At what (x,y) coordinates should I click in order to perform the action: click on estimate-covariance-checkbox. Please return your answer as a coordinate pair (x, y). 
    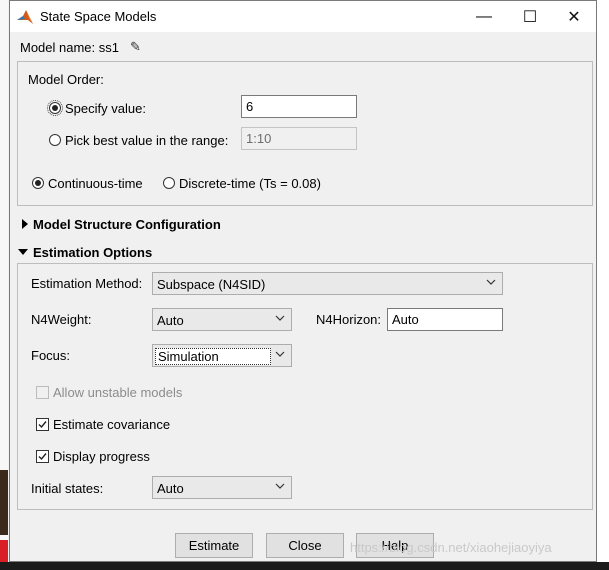
    Looking at the image, I should click on (42, 424).